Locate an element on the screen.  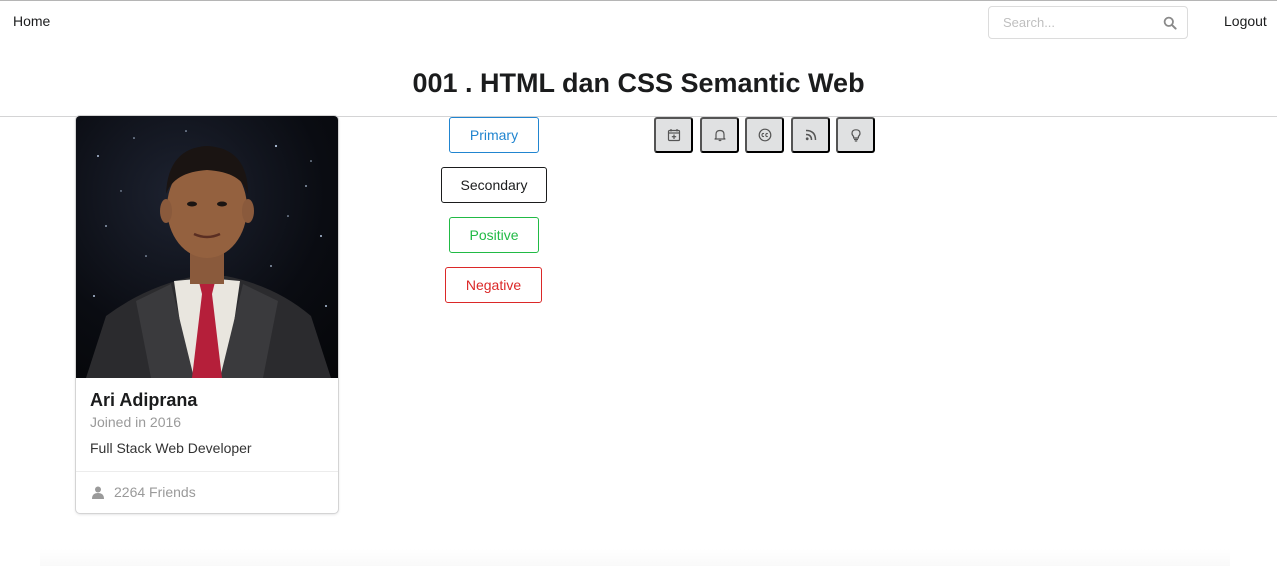
secondary-button: Secondary is located at coordinates (494, 185).